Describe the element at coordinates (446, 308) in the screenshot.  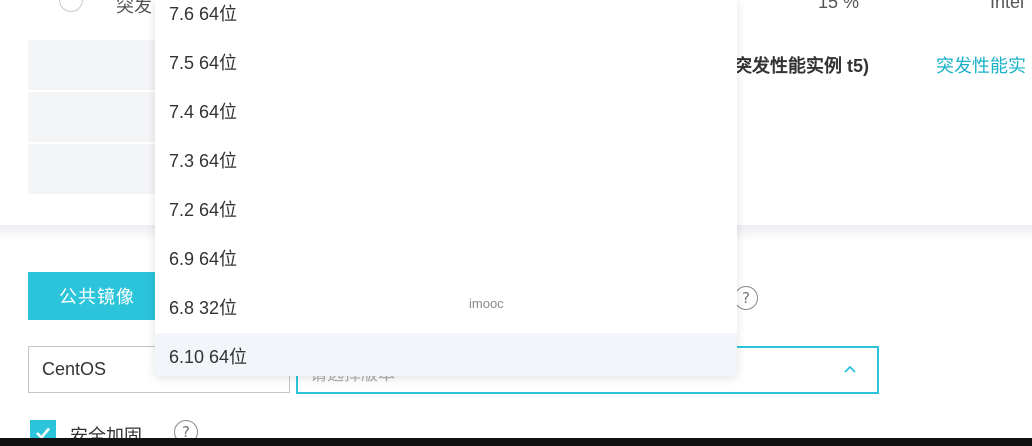
I see `version-option: 6.8 32位` at that location.